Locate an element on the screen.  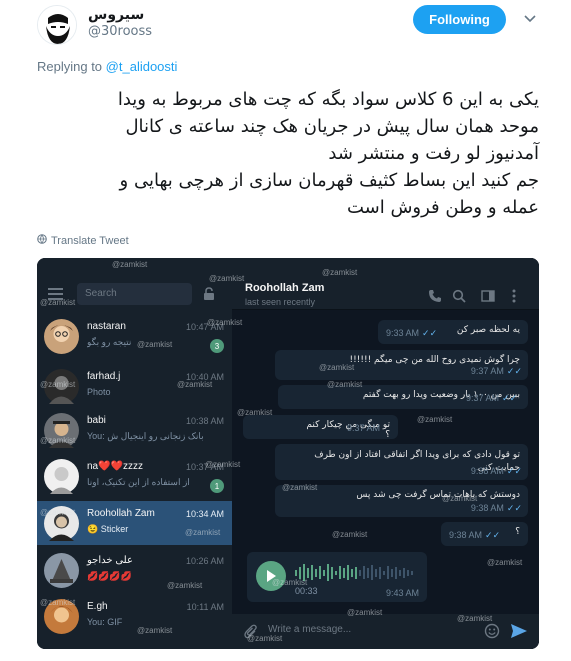
unread-badge: 3 is located at coordinates (217, 346).